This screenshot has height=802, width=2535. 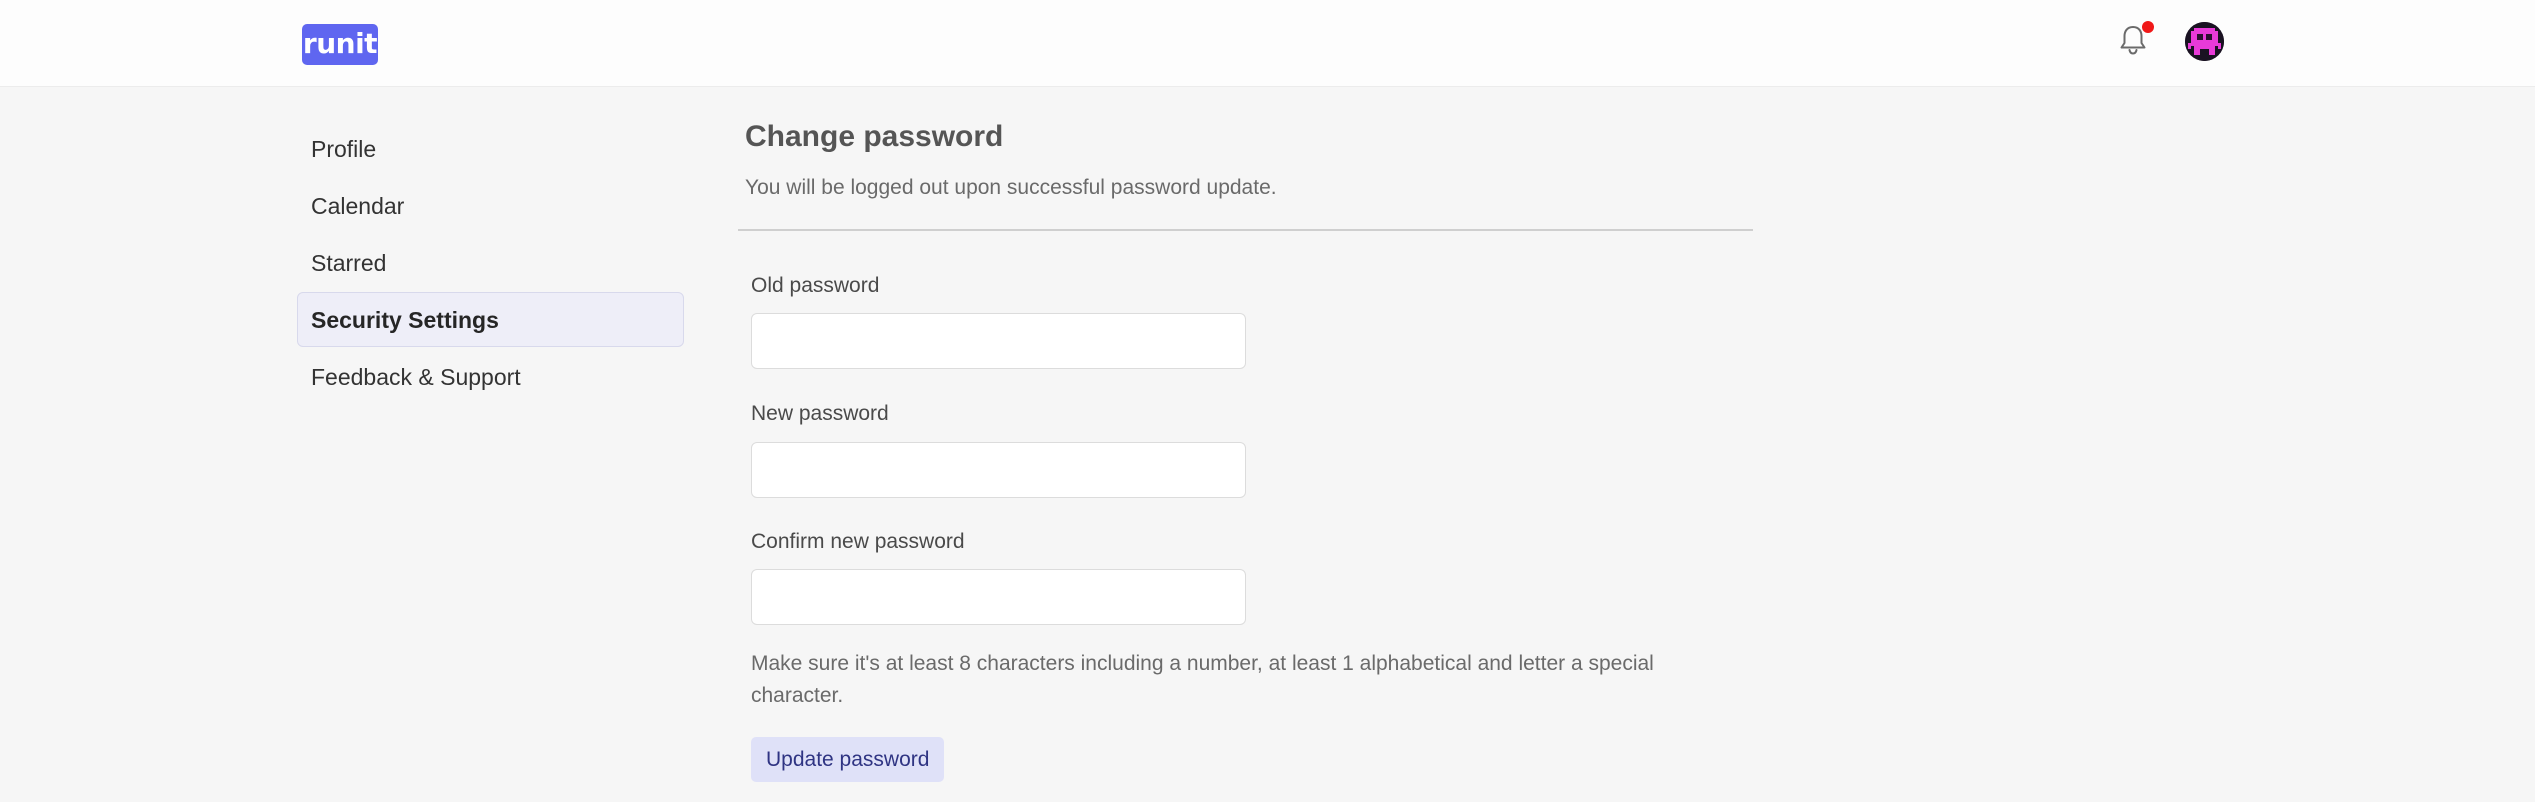 What do you see at coordinates (490, 205) in the screenshot?
I see `sidebar-item-calendar: Calendar` at bounding box center [490, 205].